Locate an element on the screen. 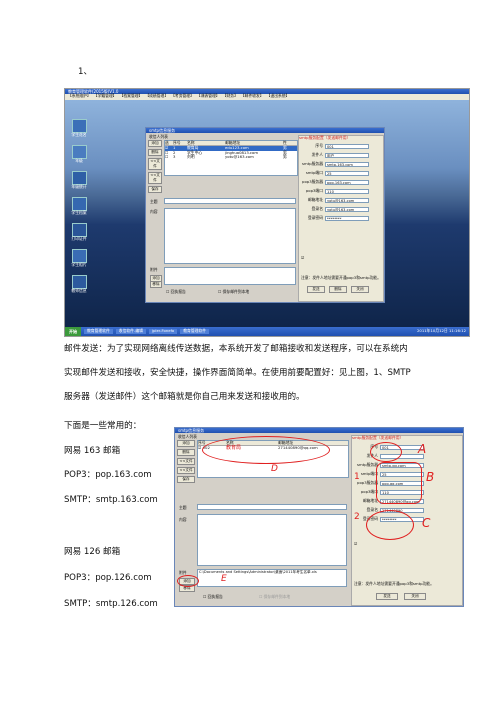 The image size is (496, 702). dialog-title: smtp信息服务 is located at coordinates (265, 130).